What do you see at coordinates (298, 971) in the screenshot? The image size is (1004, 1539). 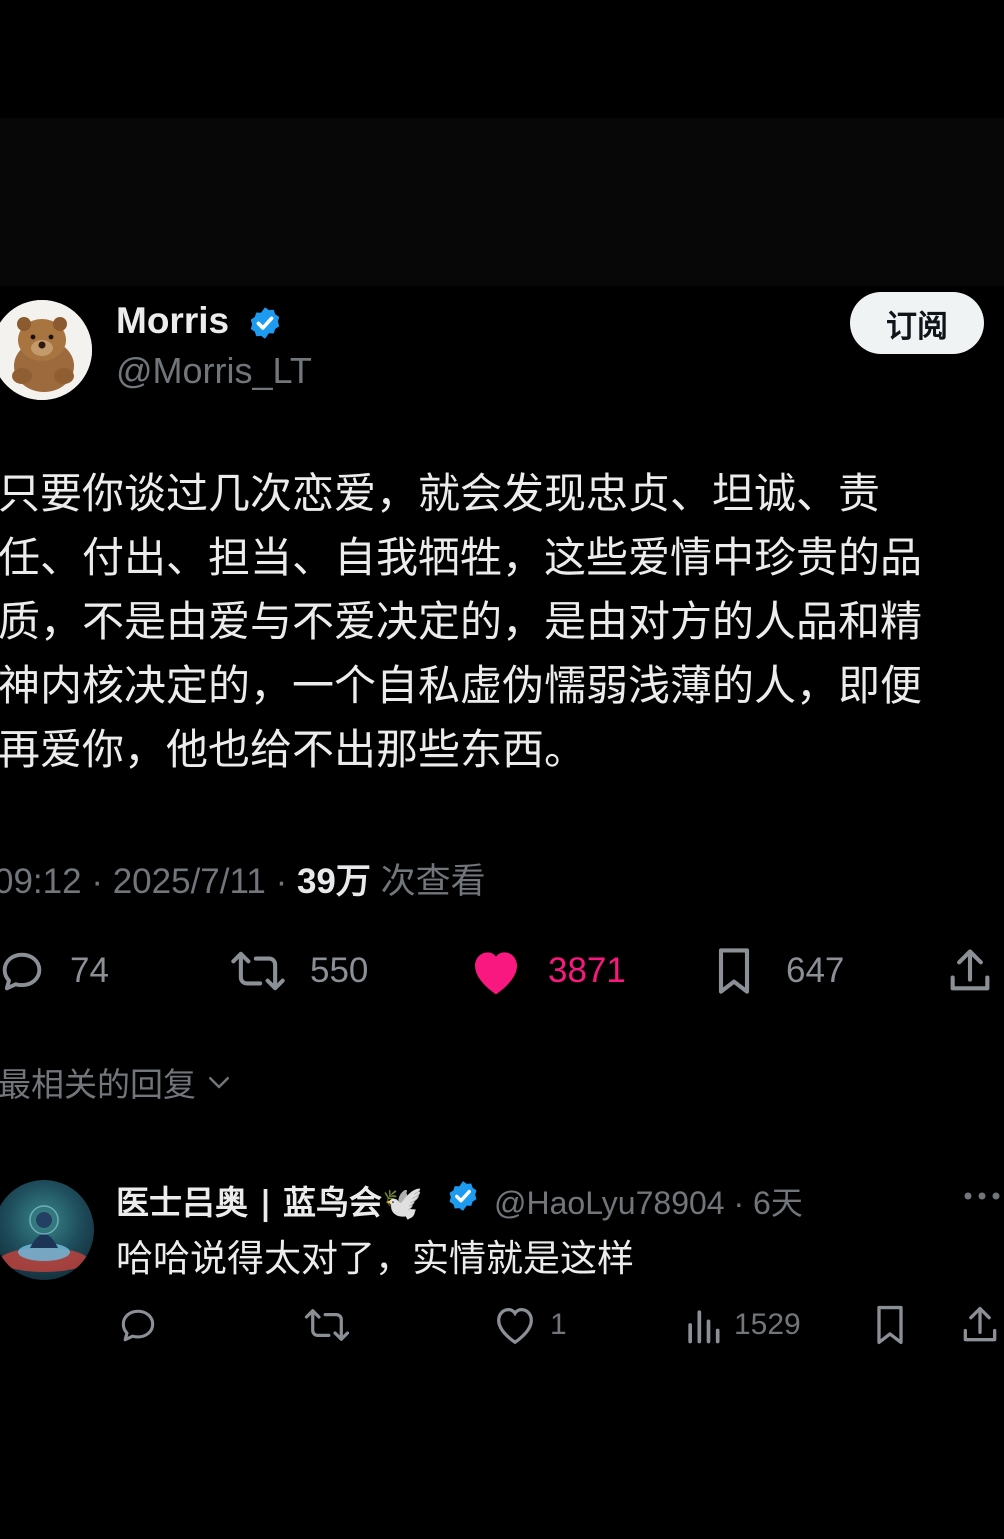 I see `repost-action: 550` at bounding box center [298, 971].